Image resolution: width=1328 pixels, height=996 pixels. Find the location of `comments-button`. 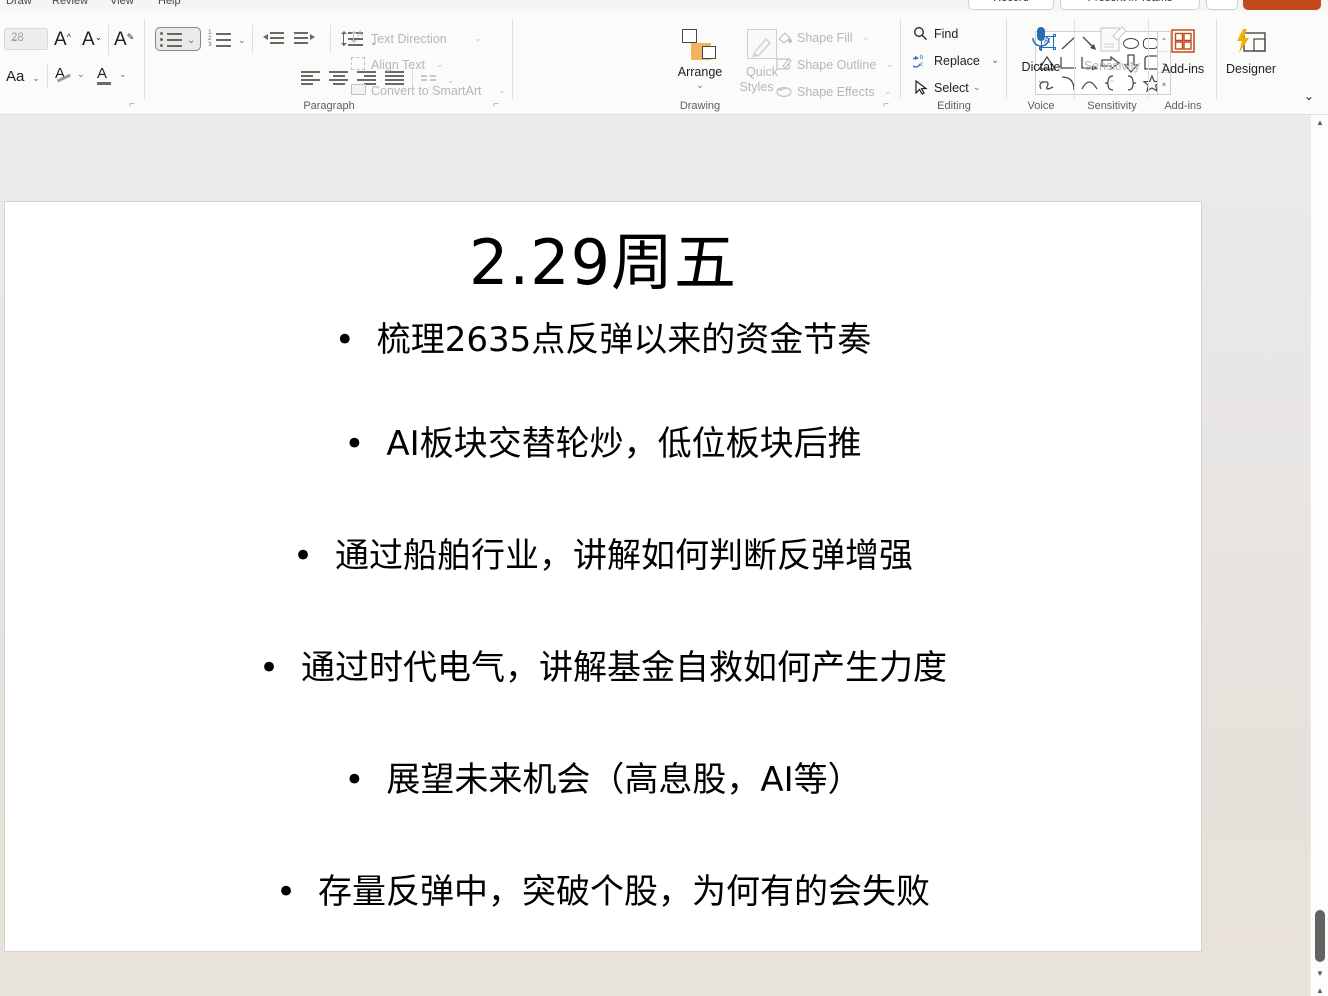

comments-button is located at coordinates (1222, 5).